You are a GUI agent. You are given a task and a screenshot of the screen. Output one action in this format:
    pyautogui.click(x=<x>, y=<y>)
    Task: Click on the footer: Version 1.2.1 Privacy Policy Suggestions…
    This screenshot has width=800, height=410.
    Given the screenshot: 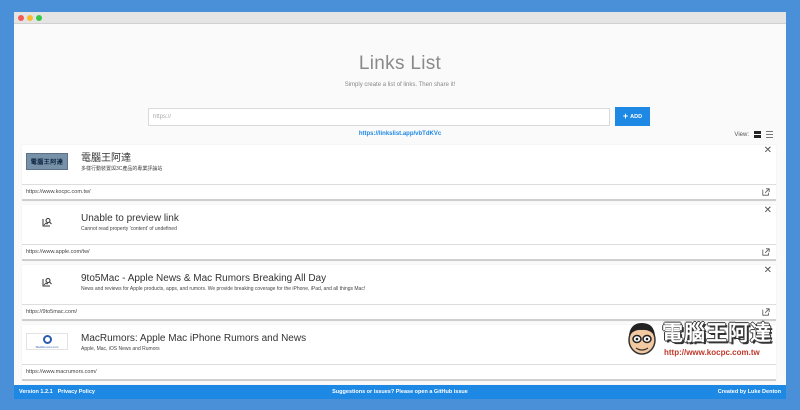 What is the action you would take?
    pyautogui.click(x=400, y=392)
    